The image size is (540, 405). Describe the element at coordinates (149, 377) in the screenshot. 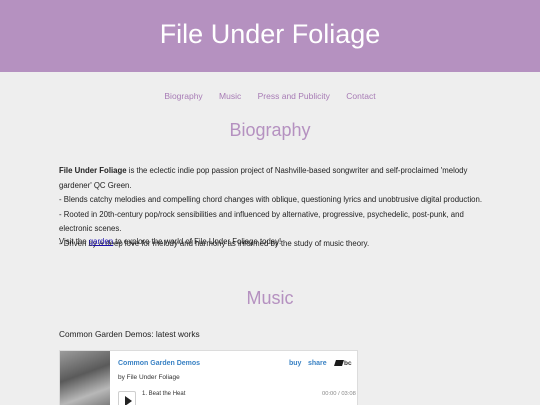

I see `player-artist: by File Under Foliage` at that location.